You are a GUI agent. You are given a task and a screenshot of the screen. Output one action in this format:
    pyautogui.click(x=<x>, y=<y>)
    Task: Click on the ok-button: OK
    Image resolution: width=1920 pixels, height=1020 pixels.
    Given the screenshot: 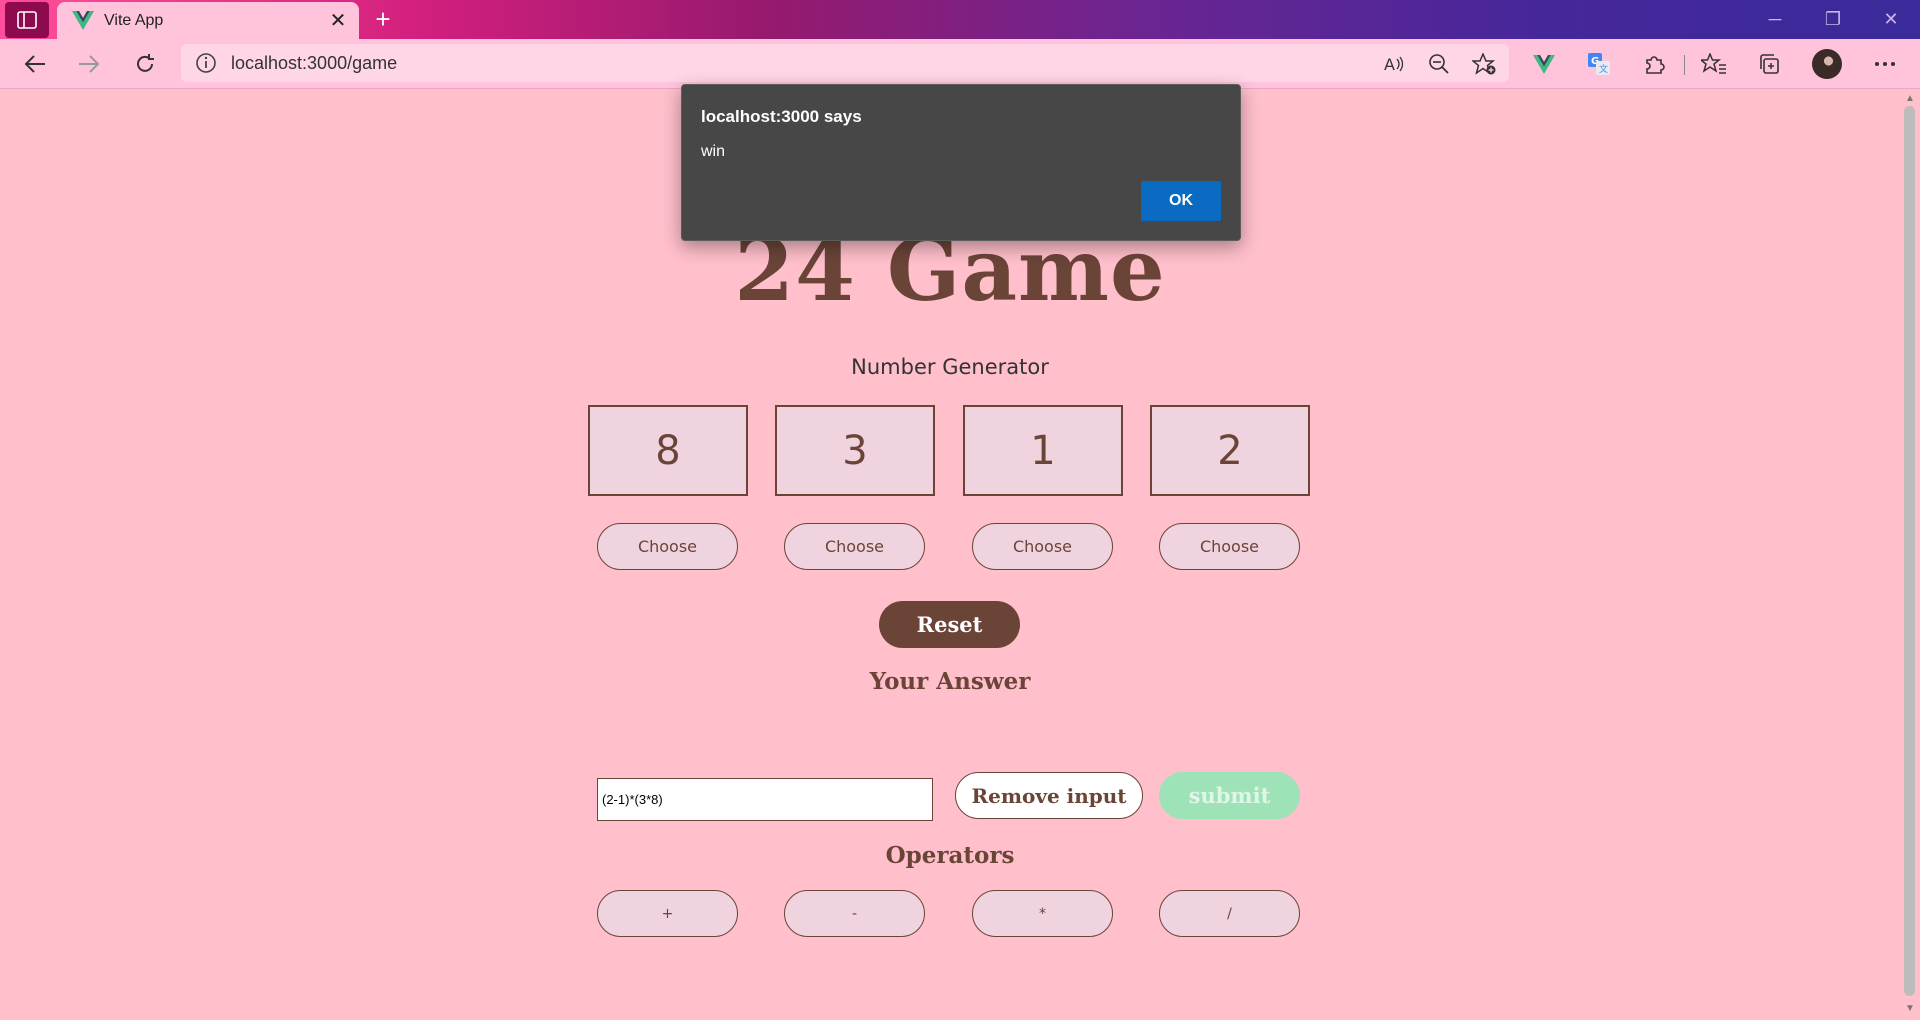 What is the action you would take?
    pyautogui.click(x=1181, y=201)
    